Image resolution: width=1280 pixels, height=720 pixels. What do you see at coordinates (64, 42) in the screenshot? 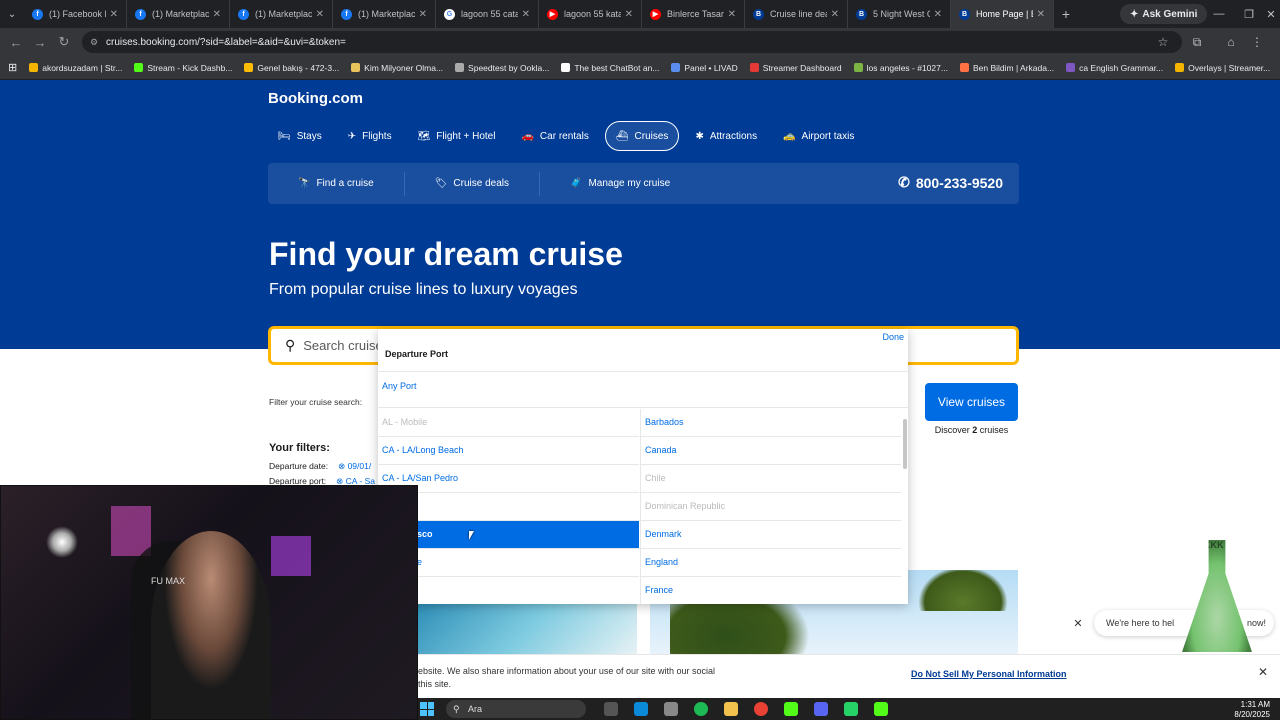
I see `reload-icon: ↻` at bounding box center [64, 42].